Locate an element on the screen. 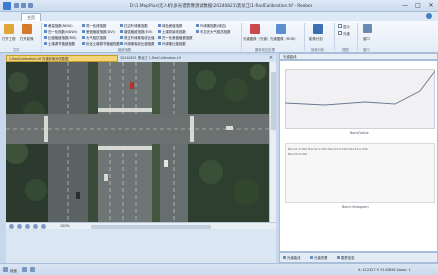 The image size is (438, 275). zoom-level: 100% is located at coordinates (65, 226).